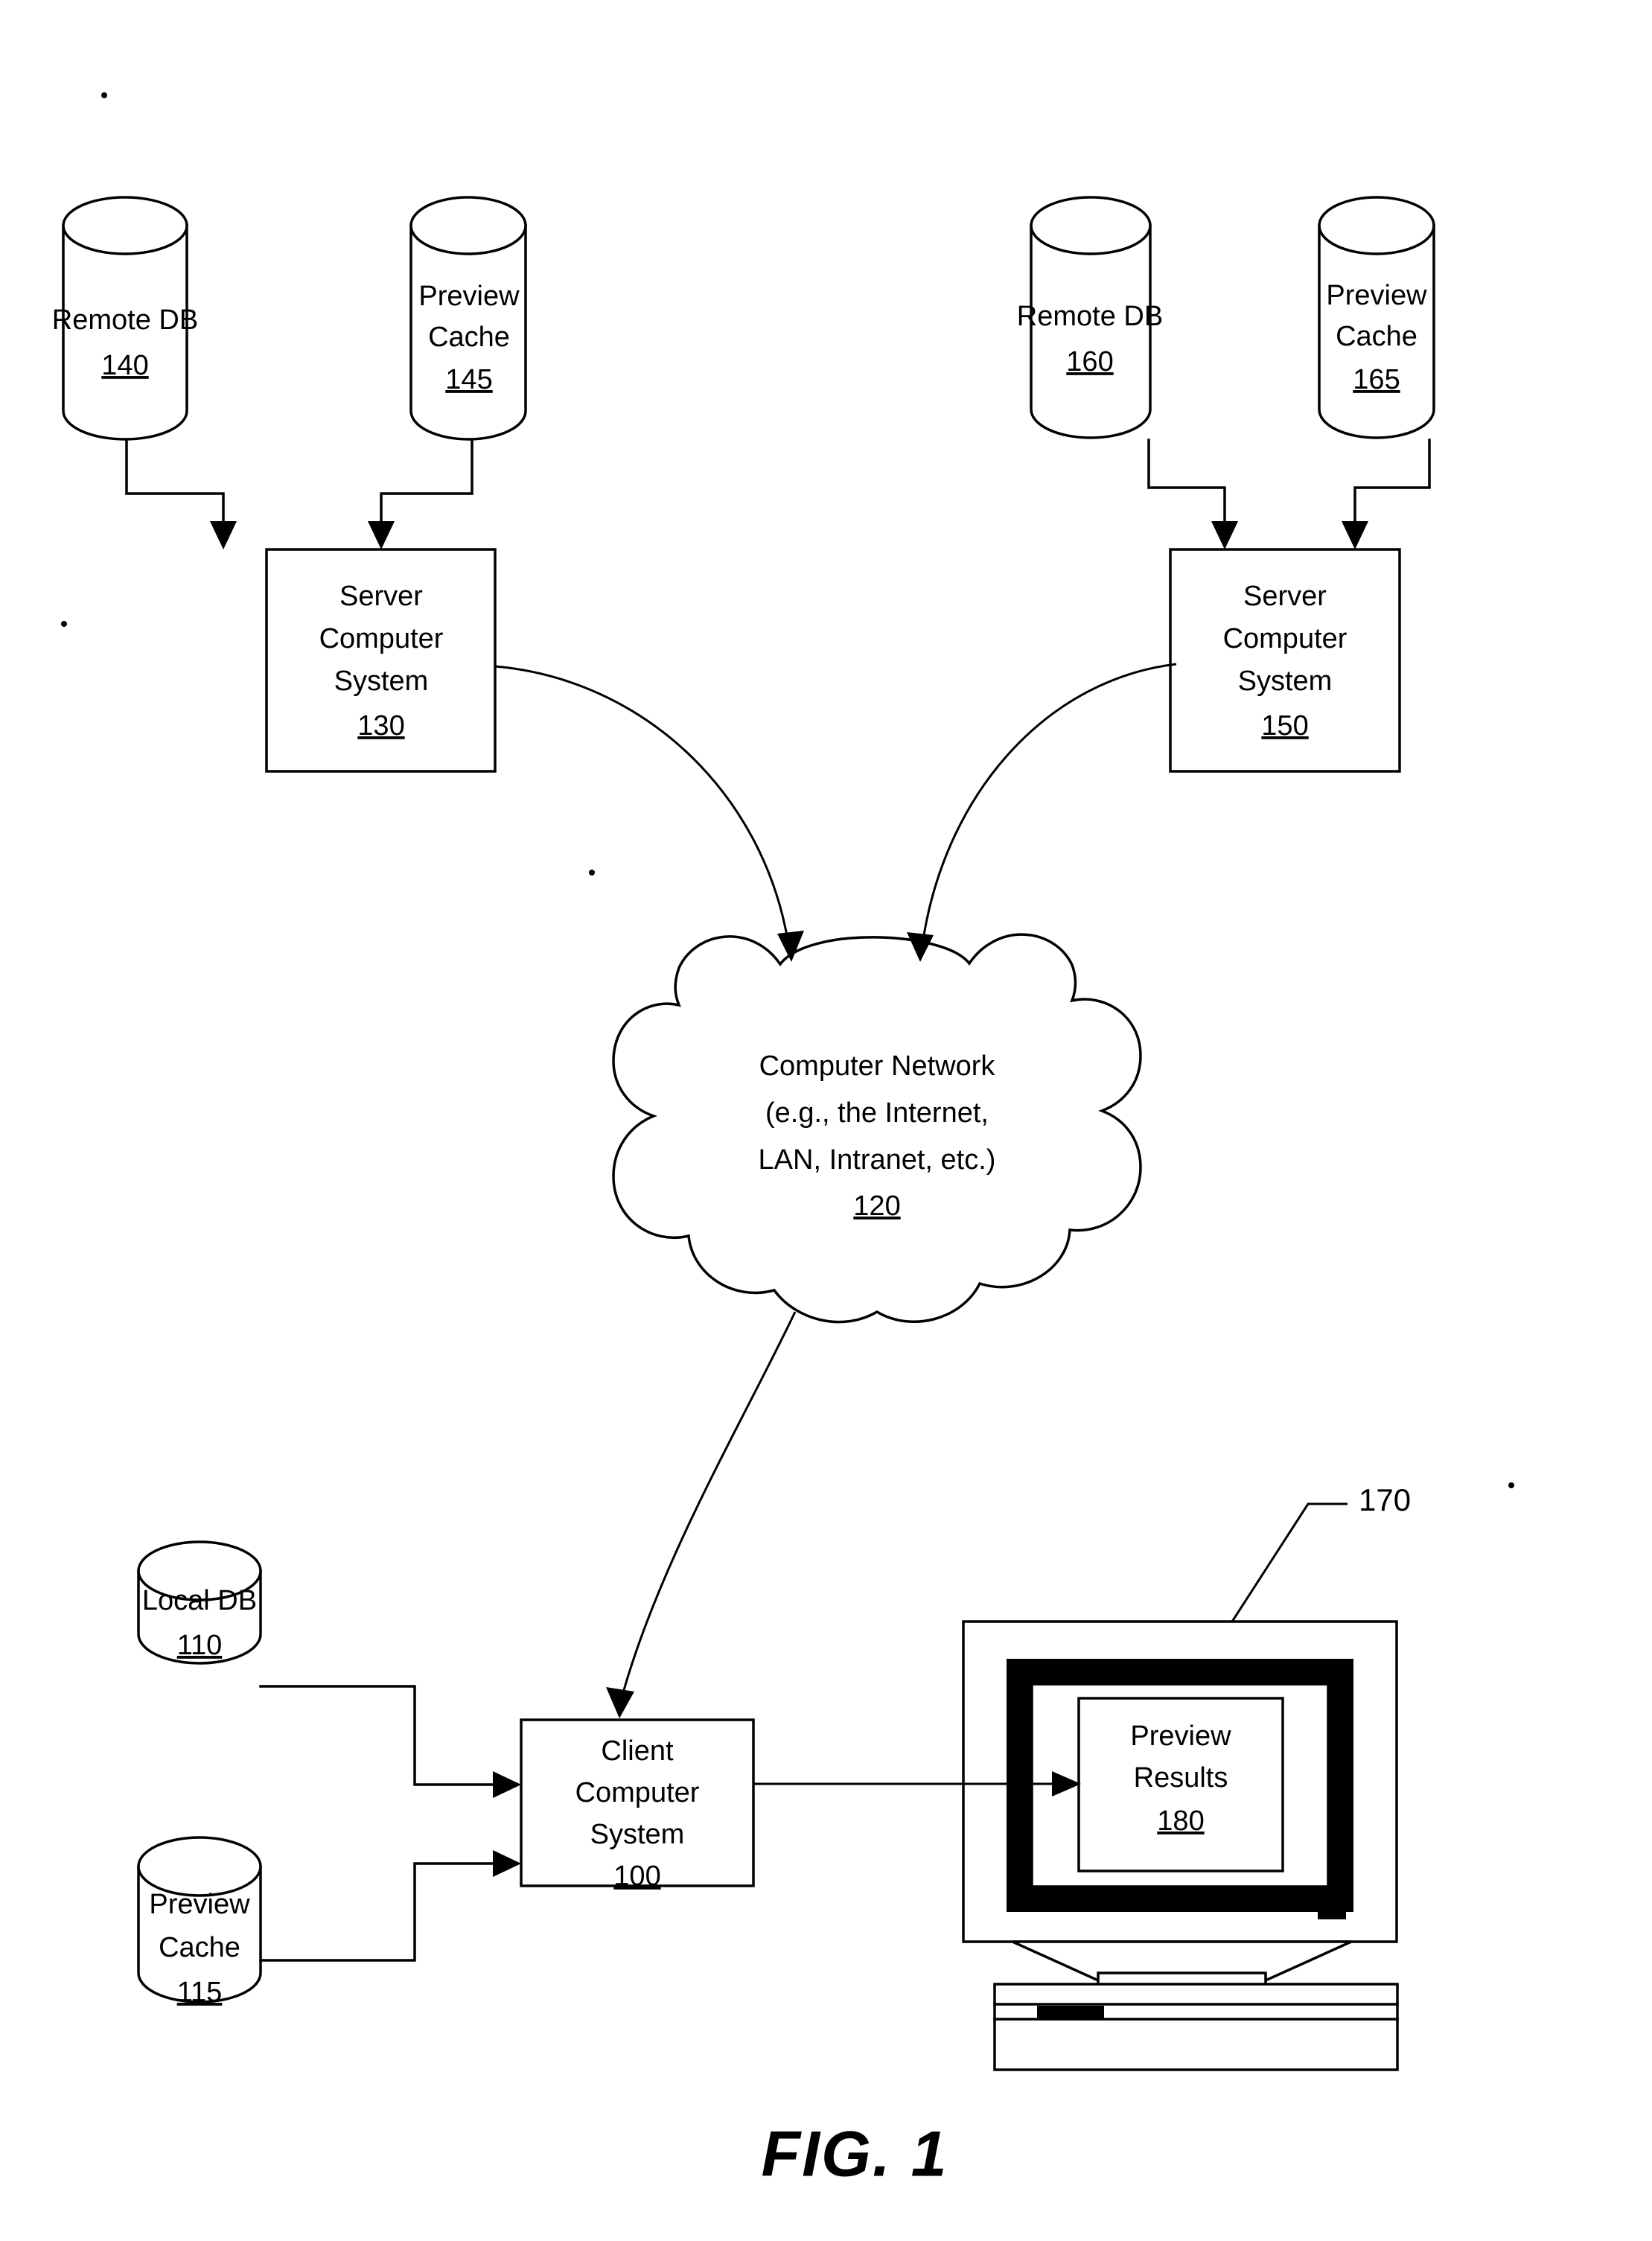 This screenshot has height=2241, width=1652. What do you see at coordinates (382, 681) in the screenshot?
I see `label-server-130-line3: System` at bounding box center [382, 681].